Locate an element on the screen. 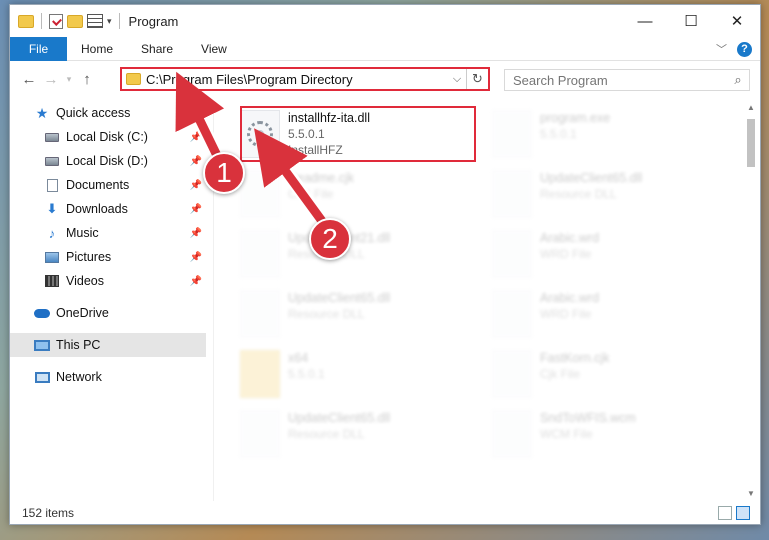  title-bar: ▾ Program — ☐ ✕ is located at coordinates (385, 21).